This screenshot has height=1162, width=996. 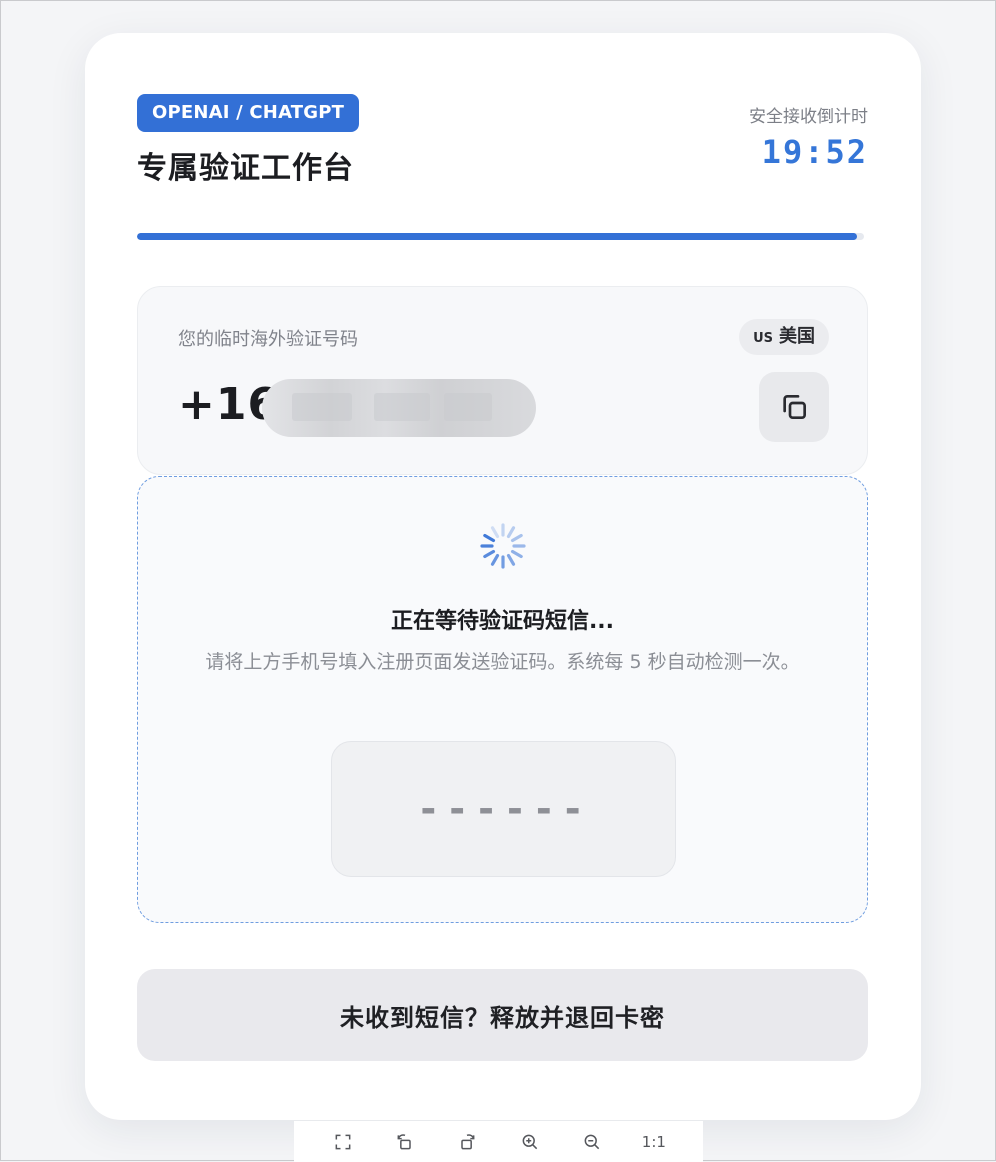 I want to click on service-badge: OPENAI / CHATGPT, so click(x=248, y=113).